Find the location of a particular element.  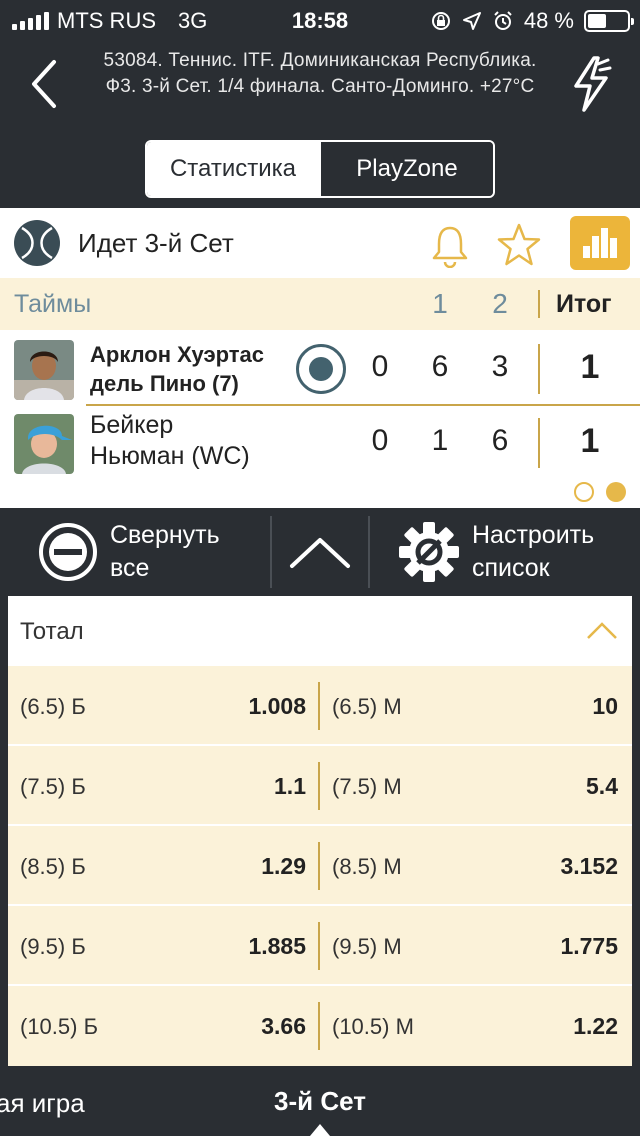

under-odd-button: 1.22 is located at coordinates (553, 1026).